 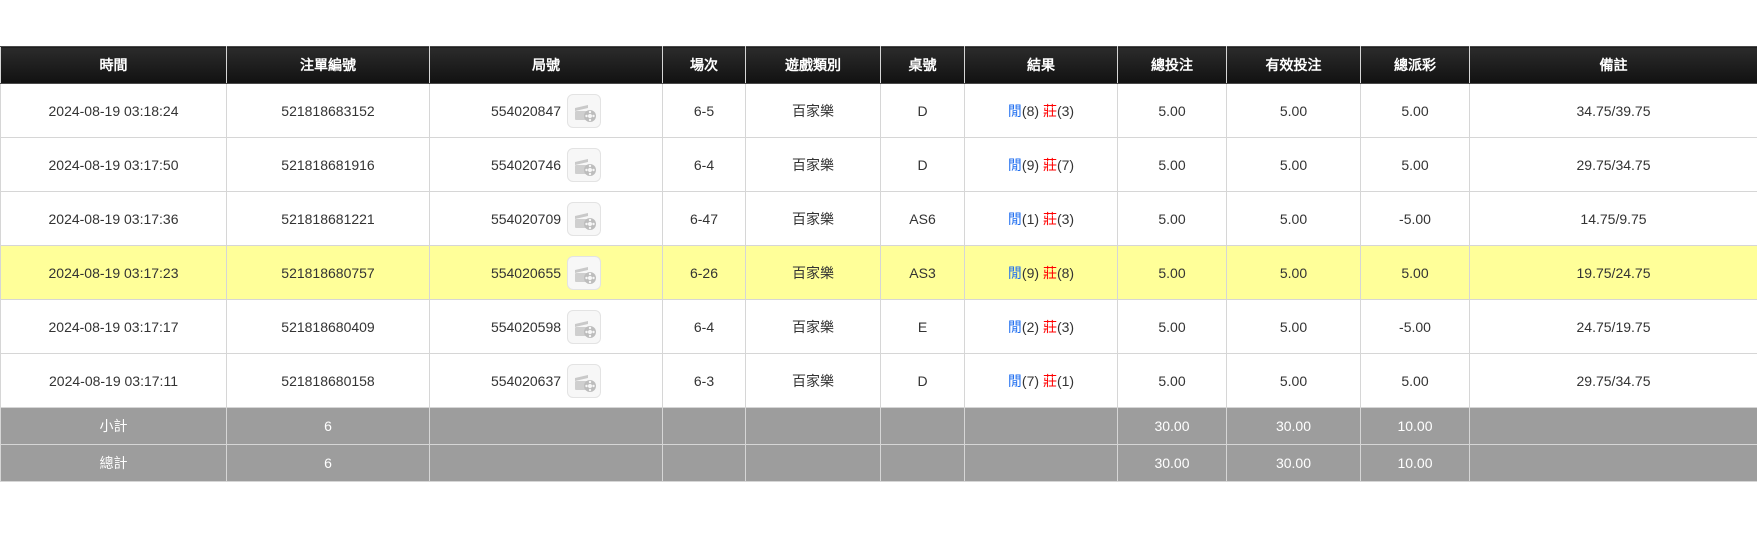 I want to click on header-row: 時間 注單編號 局號 場次 遊戲類別 桌號 結果 總投注 有效投注 總派彩 備註, so click(x=878, y=65).